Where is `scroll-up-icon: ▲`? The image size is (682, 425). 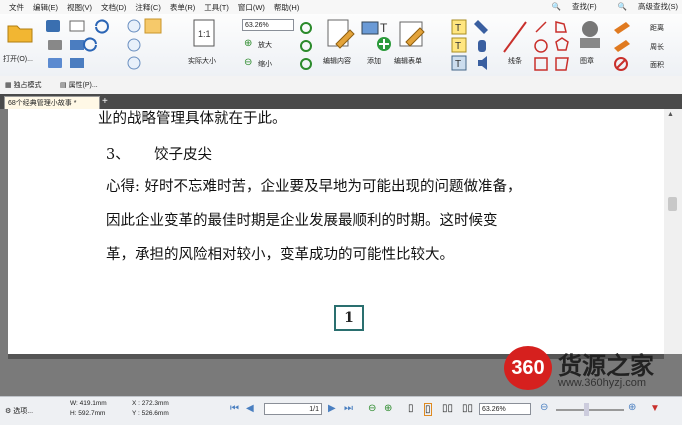 scroll-up-icon: ▲ is located at coordinates (670, 114).